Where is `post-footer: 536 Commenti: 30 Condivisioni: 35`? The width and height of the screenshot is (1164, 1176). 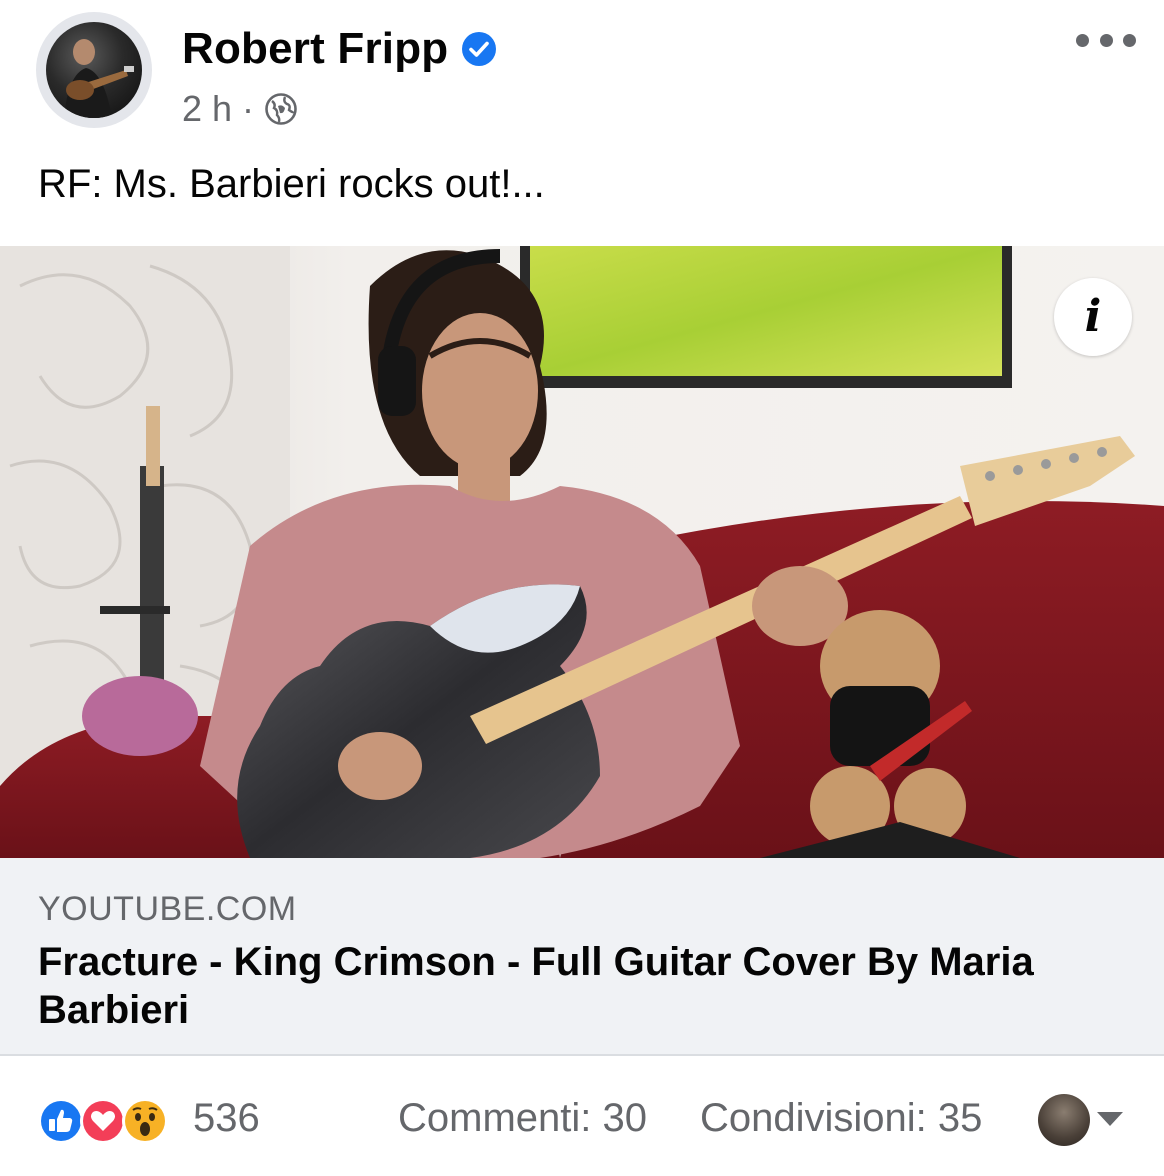
post-footer: 536 Commenti: 30 Condivisioni: 35 is located at coordinates (582, 1120).